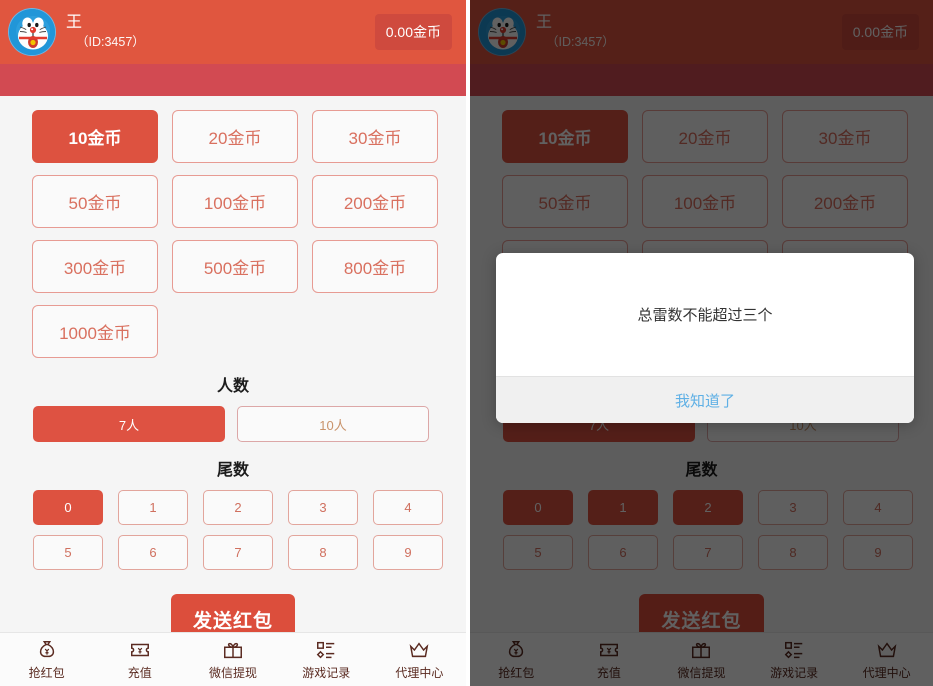 This screenshot has width=933, height=686. I want to click on tab-label: 微信提现, so click(233, 672).